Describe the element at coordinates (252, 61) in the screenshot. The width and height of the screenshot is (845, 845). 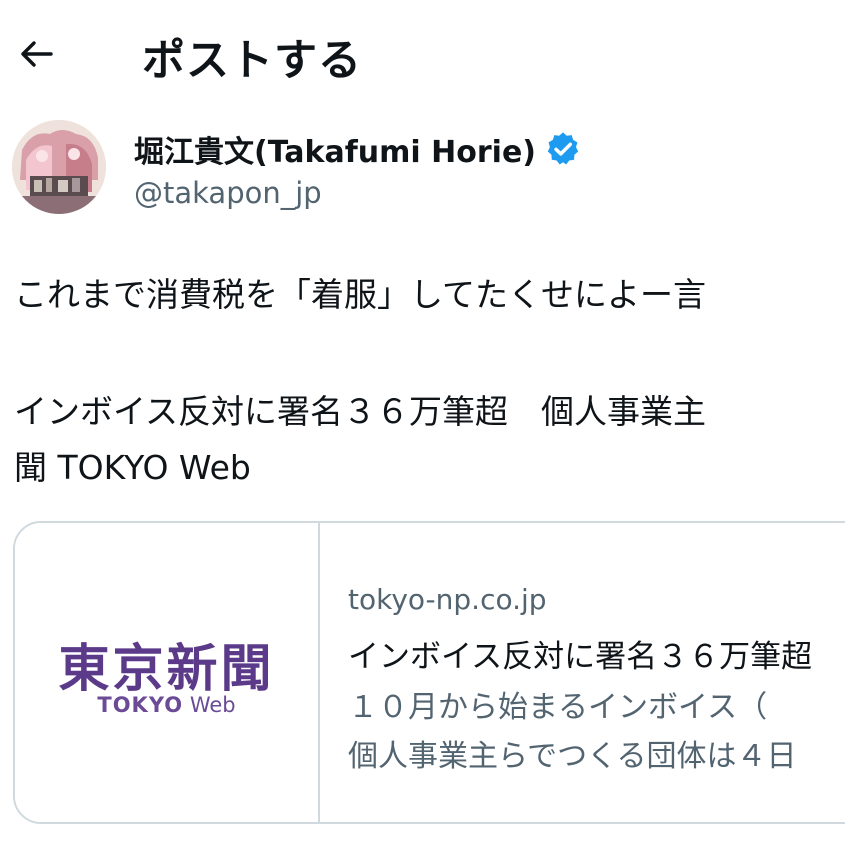
I see `page-title: ポストする` at that location.